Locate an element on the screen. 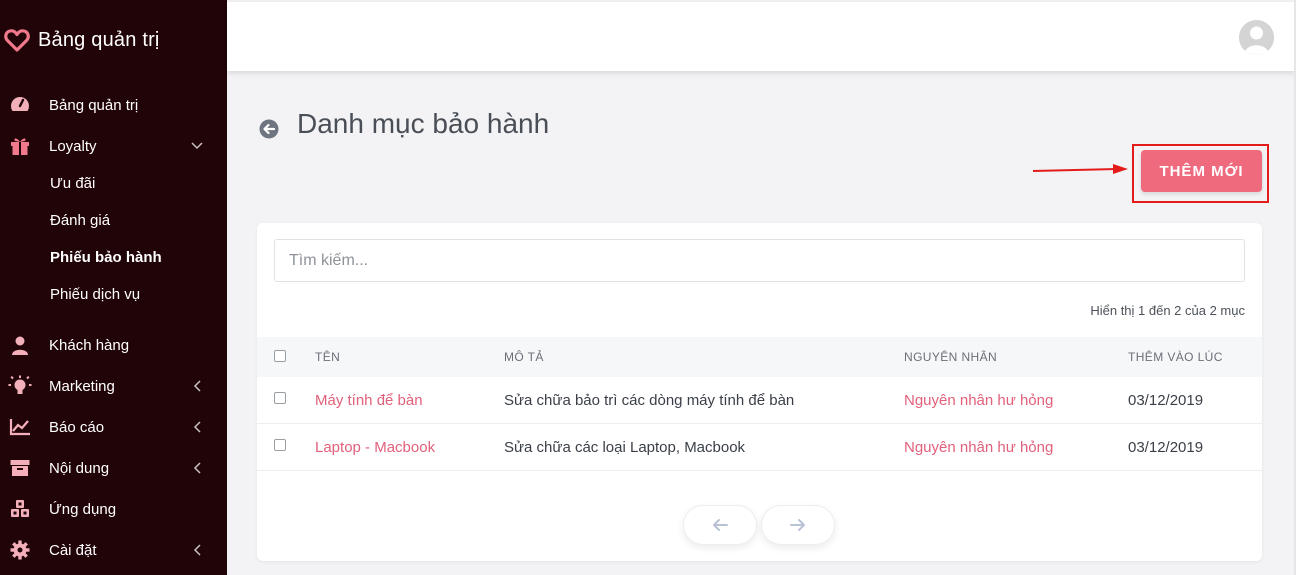 Image resolution: width=1296 pixels, height=575 pixels. search-input is located at coordinates (759, 260).